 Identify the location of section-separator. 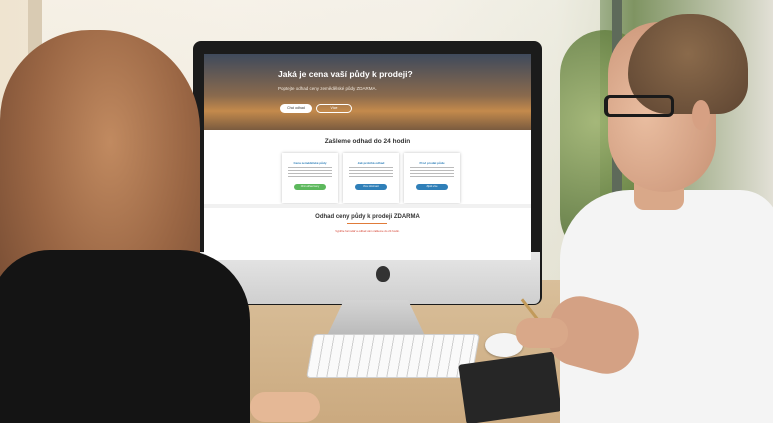
(367, 206).